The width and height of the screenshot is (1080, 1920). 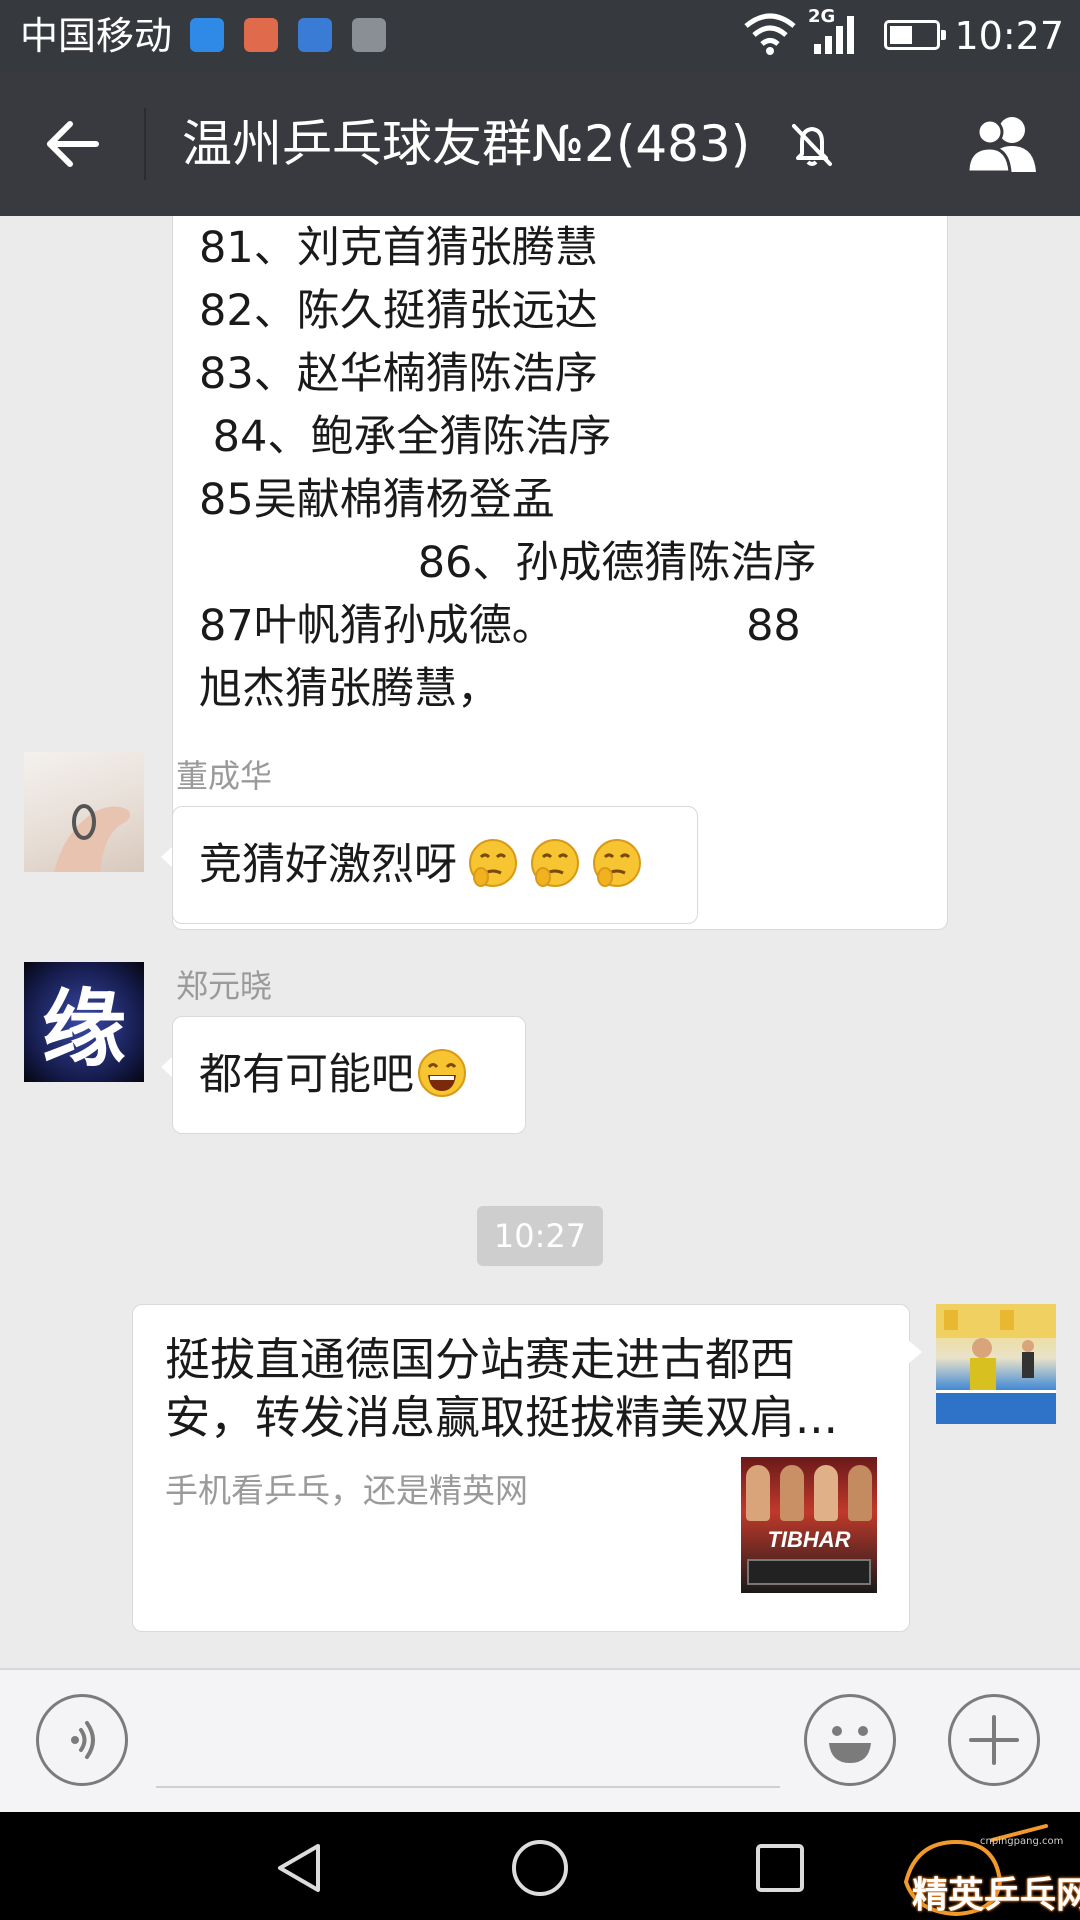 I want to click on smiley-icon, so click(x=850, y=1744).